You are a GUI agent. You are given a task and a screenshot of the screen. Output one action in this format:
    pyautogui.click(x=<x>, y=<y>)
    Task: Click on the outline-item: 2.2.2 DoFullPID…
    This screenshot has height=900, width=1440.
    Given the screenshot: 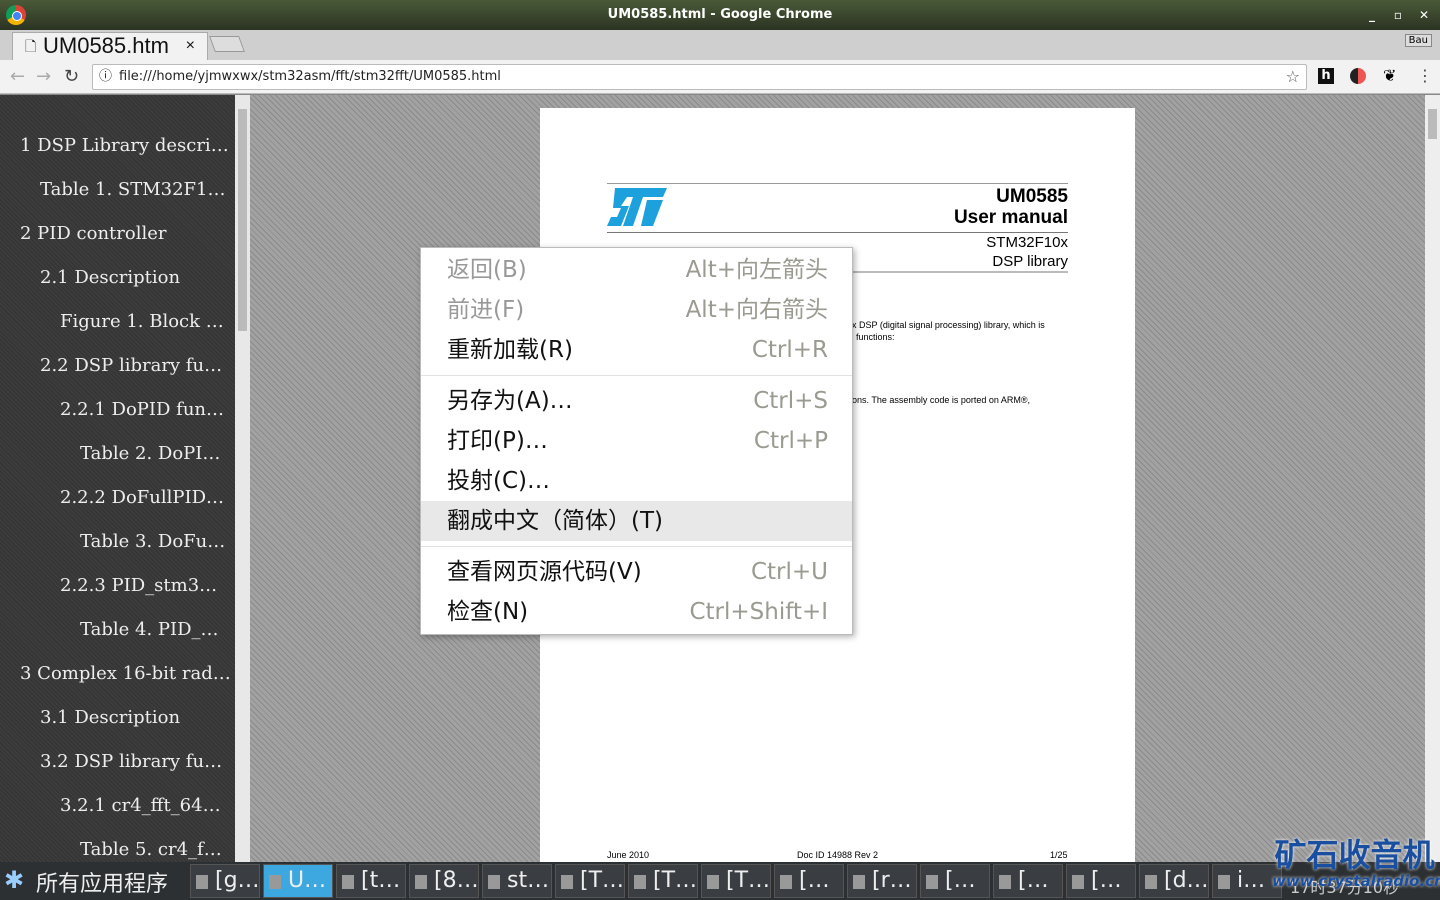 What is the action you would take?
    pyautogui.click(x=142, y=497)
    